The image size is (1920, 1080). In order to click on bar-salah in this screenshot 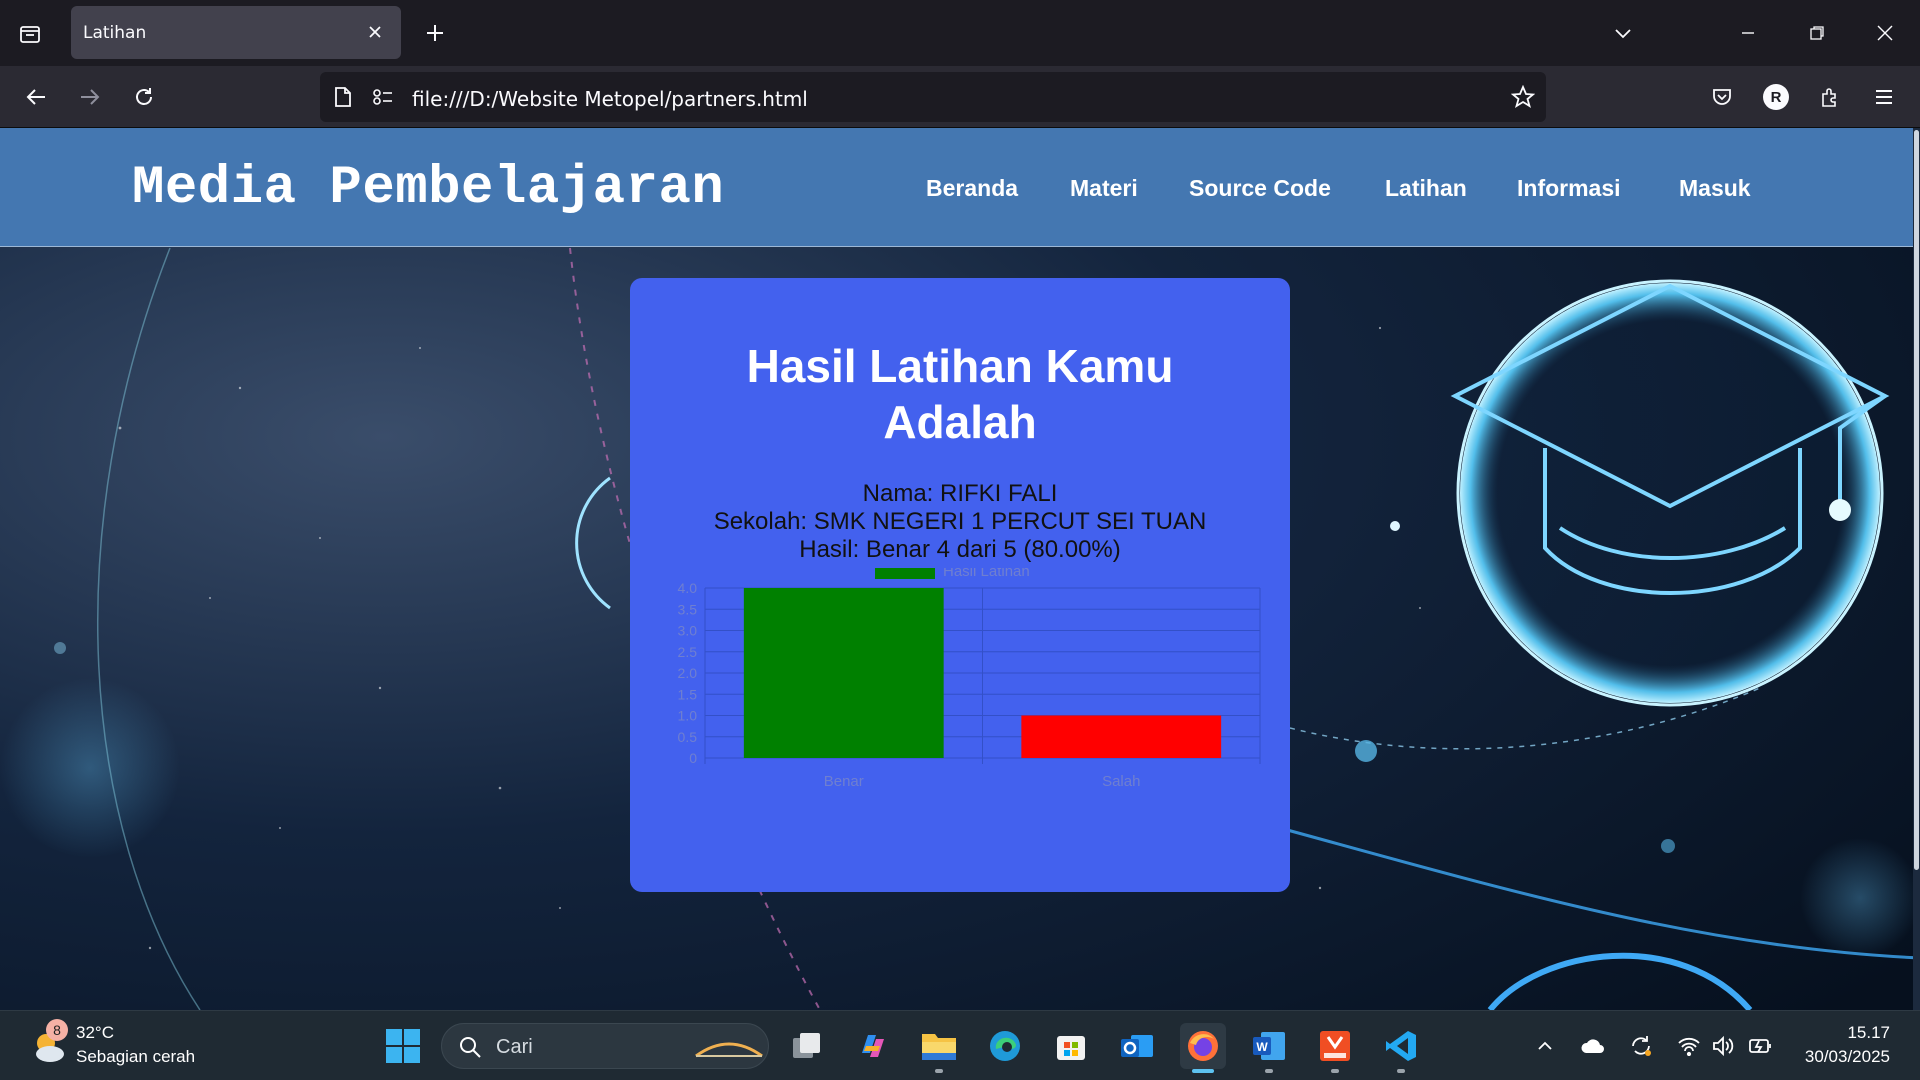, I will do `click(1121, 736)`.